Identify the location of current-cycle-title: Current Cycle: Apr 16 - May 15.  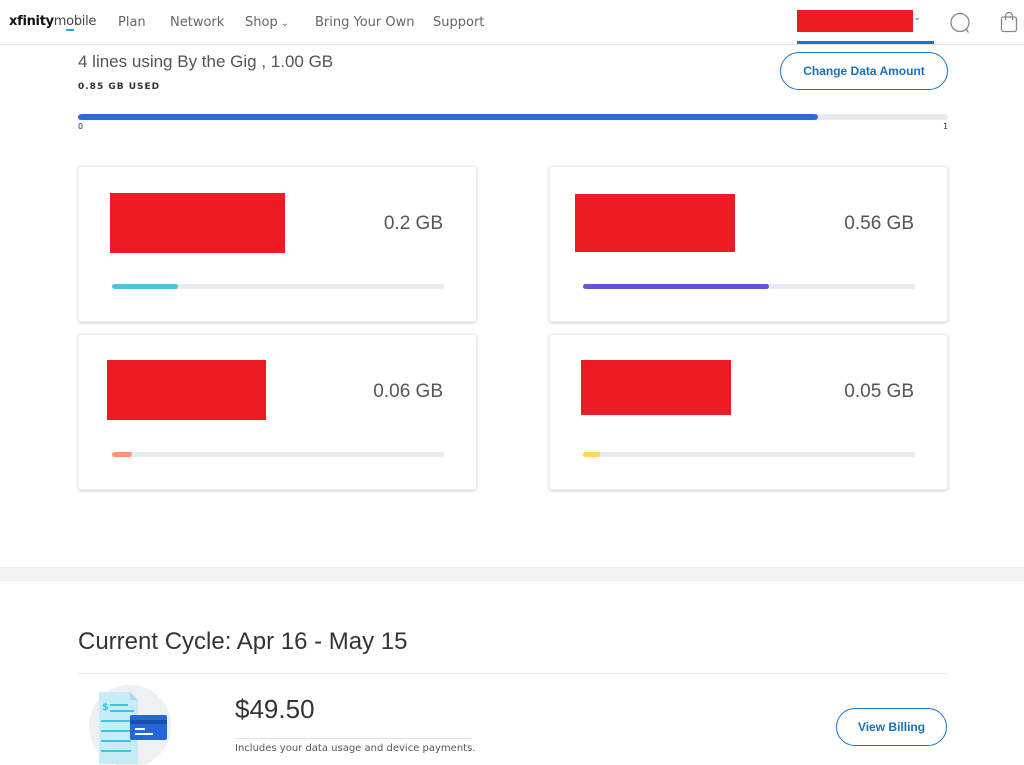
(243, 641).